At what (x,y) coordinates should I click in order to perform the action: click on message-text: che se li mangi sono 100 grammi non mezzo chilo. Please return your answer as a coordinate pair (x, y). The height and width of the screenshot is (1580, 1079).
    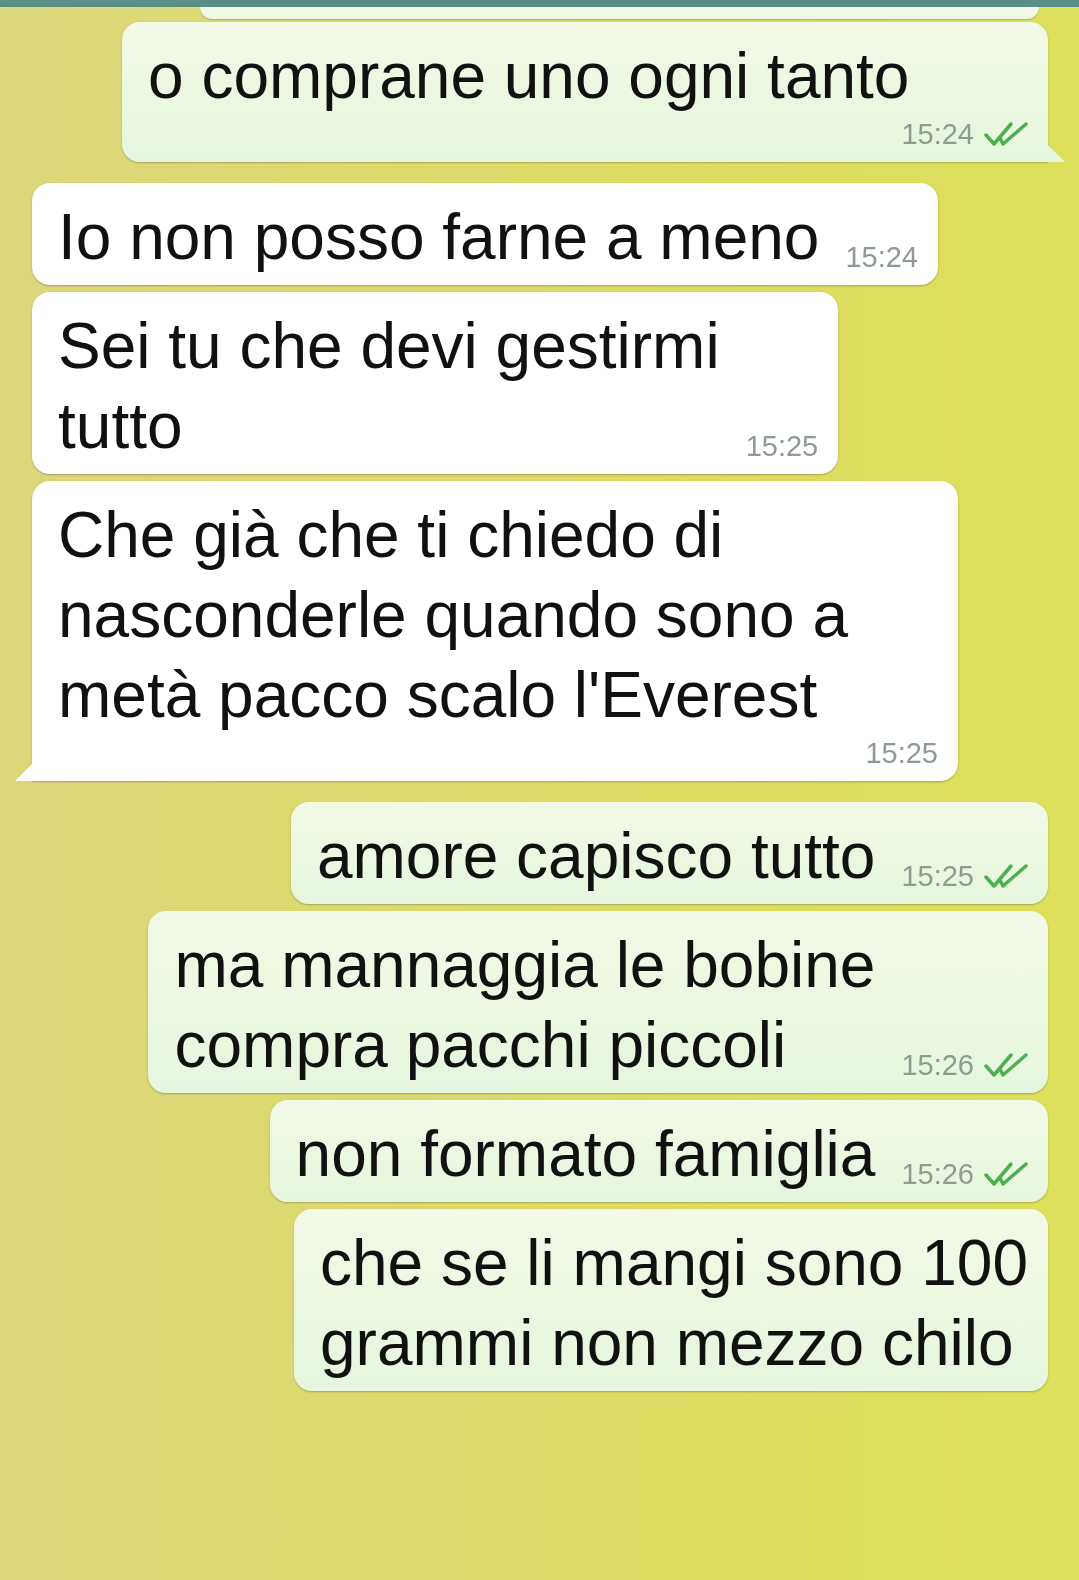
    Looking at the image, I should click on (674, 1303).